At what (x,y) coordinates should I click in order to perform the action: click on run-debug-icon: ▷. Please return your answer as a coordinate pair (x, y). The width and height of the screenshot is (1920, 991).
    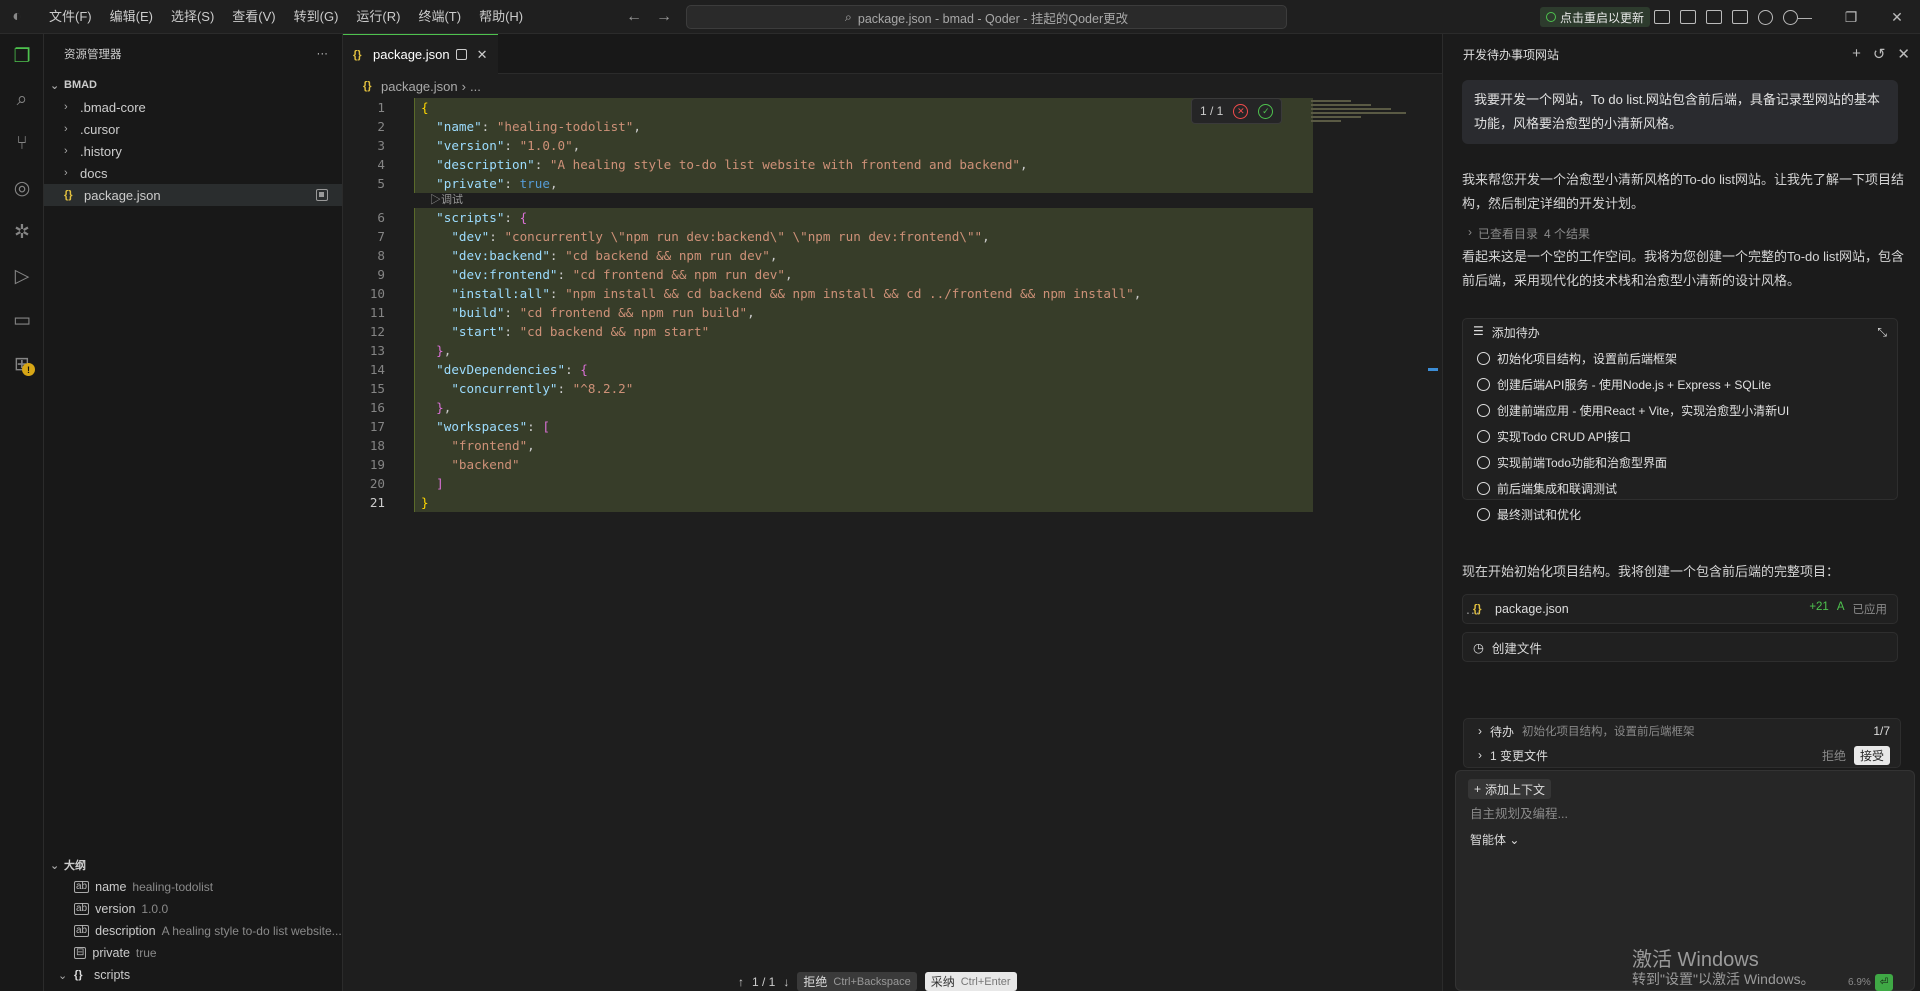
    Looking at the image, I should click on (22, 276).